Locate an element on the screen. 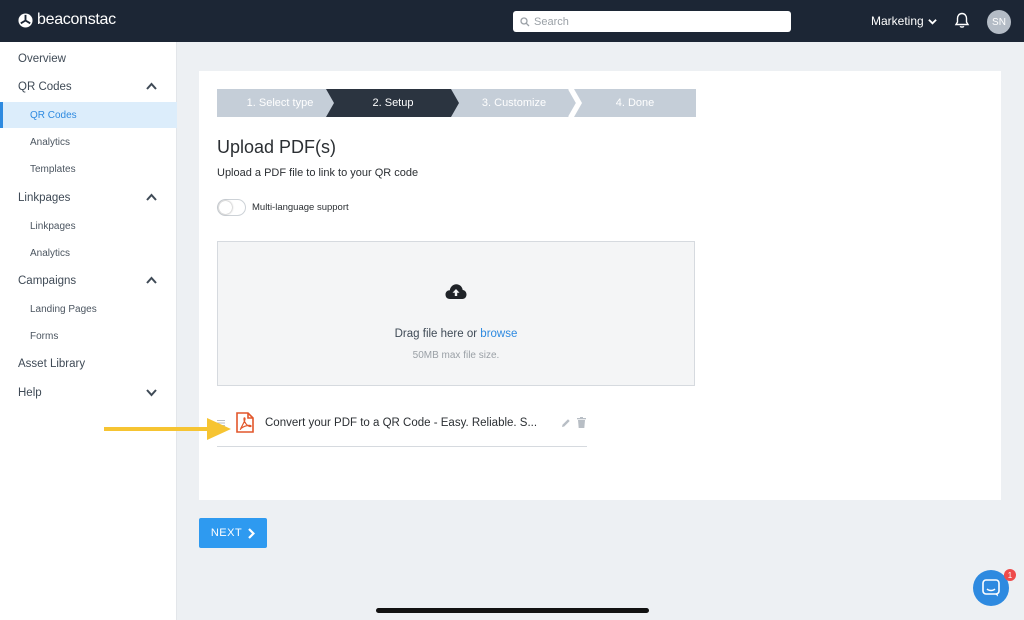  sidebar-item-label: Campaigns is located at coordinates (47, 281).